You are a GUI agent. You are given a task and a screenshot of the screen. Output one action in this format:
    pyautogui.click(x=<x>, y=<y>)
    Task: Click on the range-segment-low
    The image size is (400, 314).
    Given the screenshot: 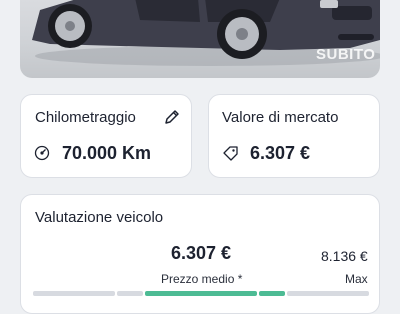 What is the action you would take?
    pyautogui.click(x=74, y=293)
    